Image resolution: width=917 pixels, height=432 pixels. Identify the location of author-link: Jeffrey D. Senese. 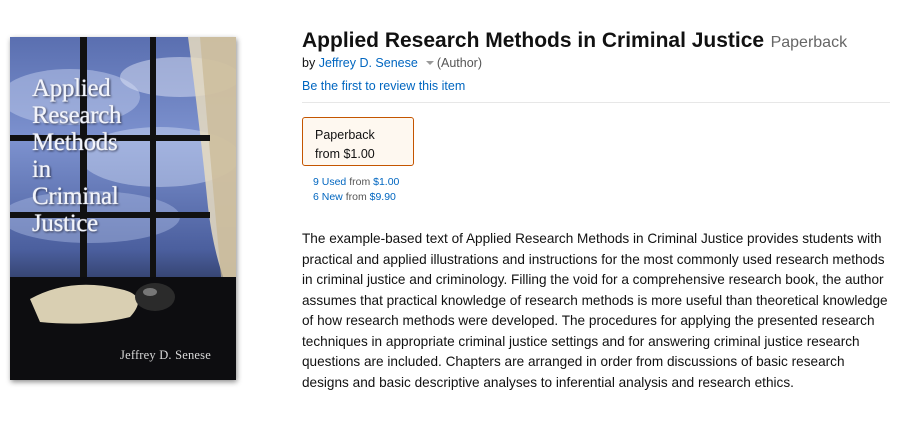
(368, 63).